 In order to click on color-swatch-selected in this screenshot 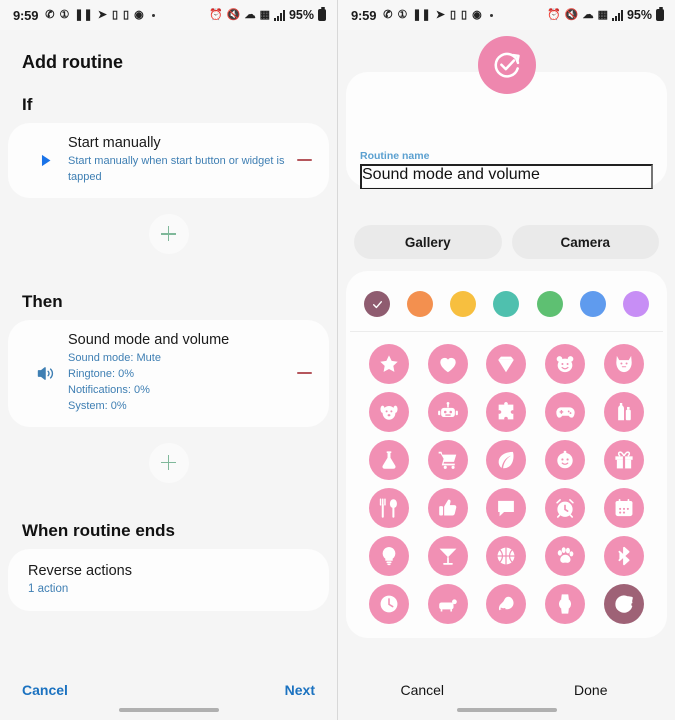, I will do `click(377, 304)`.